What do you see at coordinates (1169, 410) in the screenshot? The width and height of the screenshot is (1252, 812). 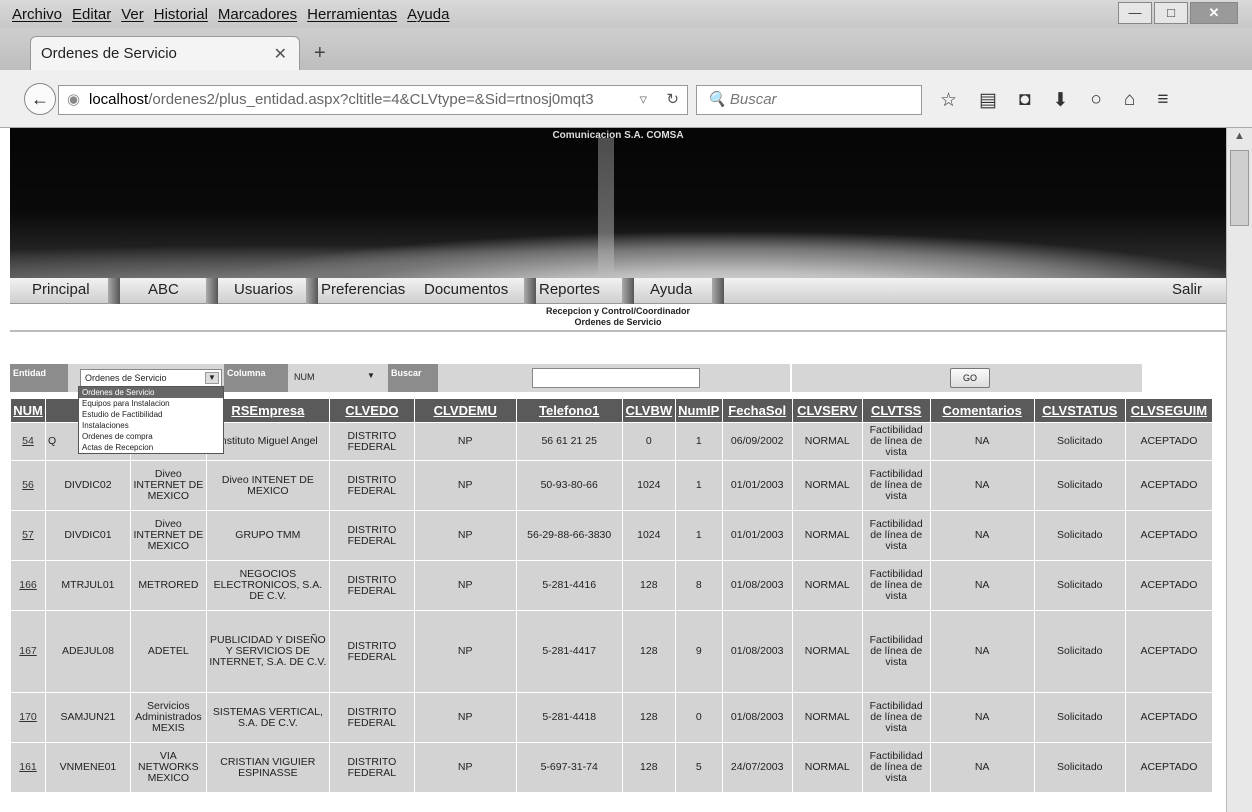 I see `col-header-clvseguim: CLVSEGUIM` at bounding box center [1169, 410].